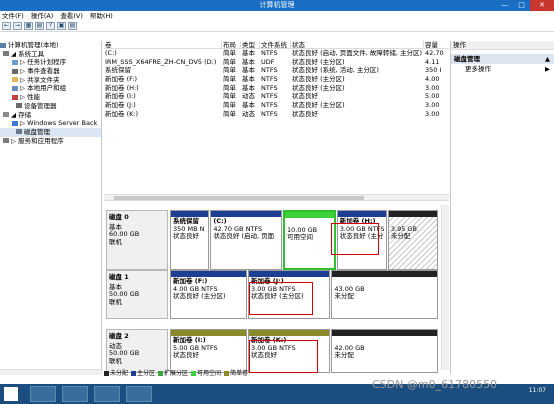  I want to click on disk-map-vscroll, so click(445, 287).